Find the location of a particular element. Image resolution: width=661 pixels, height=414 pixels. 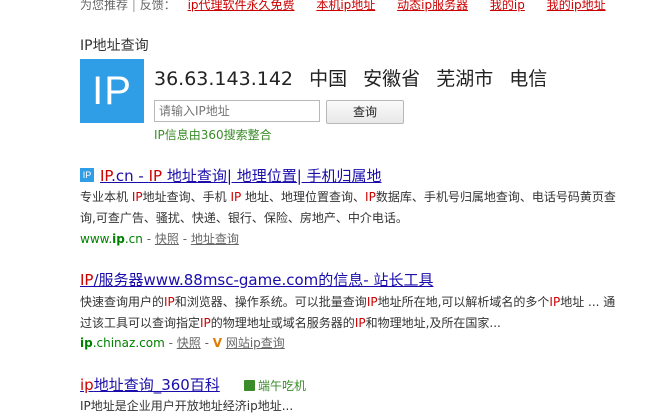

result-title-1: IP.cn - IP 地址查询| 地理位置| 手机归属地 is located at coordinates (241, 175).